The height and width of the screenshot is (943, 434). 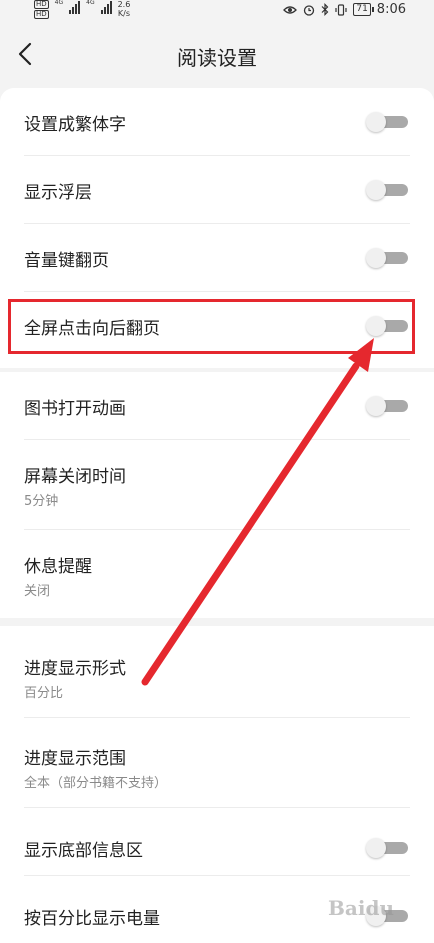 I want to click on network-type-2: 4G, so click(x=90, y=3).